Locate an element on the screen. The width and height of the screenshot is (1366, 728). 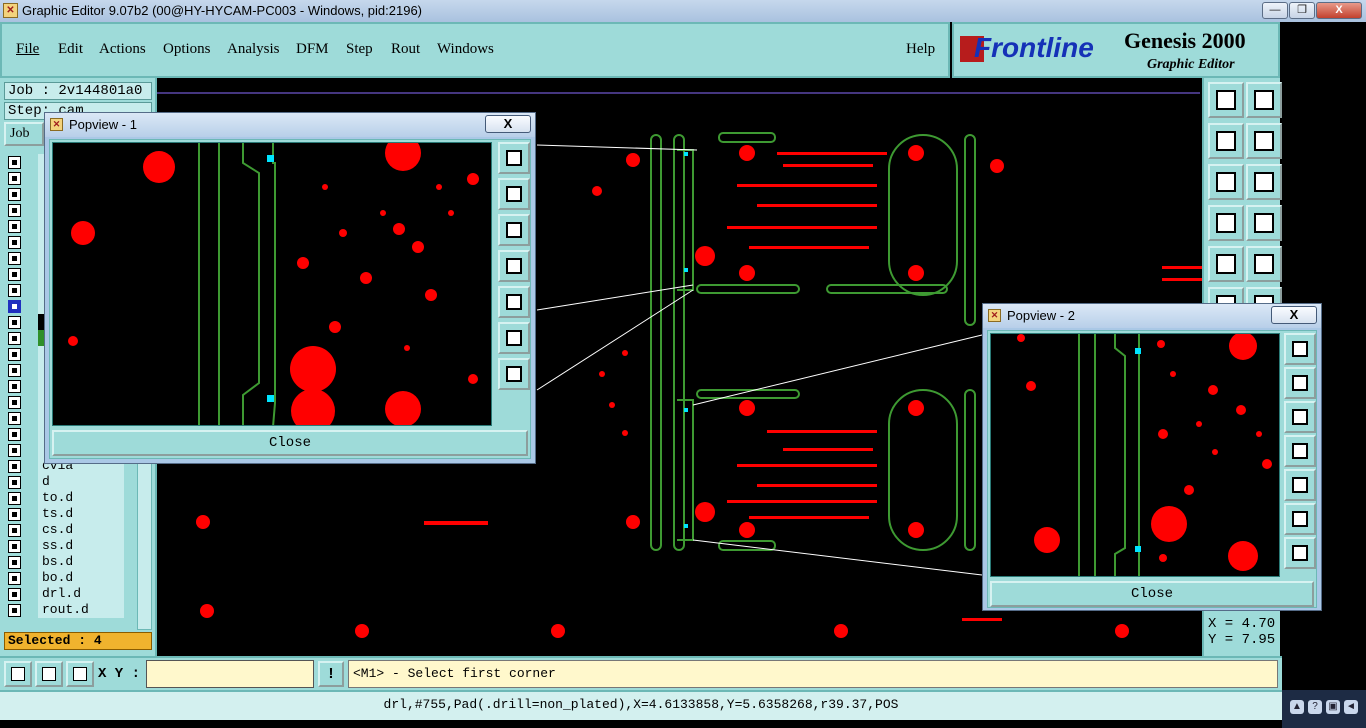
popview-1-viewport is located at coordinates (272, 284).